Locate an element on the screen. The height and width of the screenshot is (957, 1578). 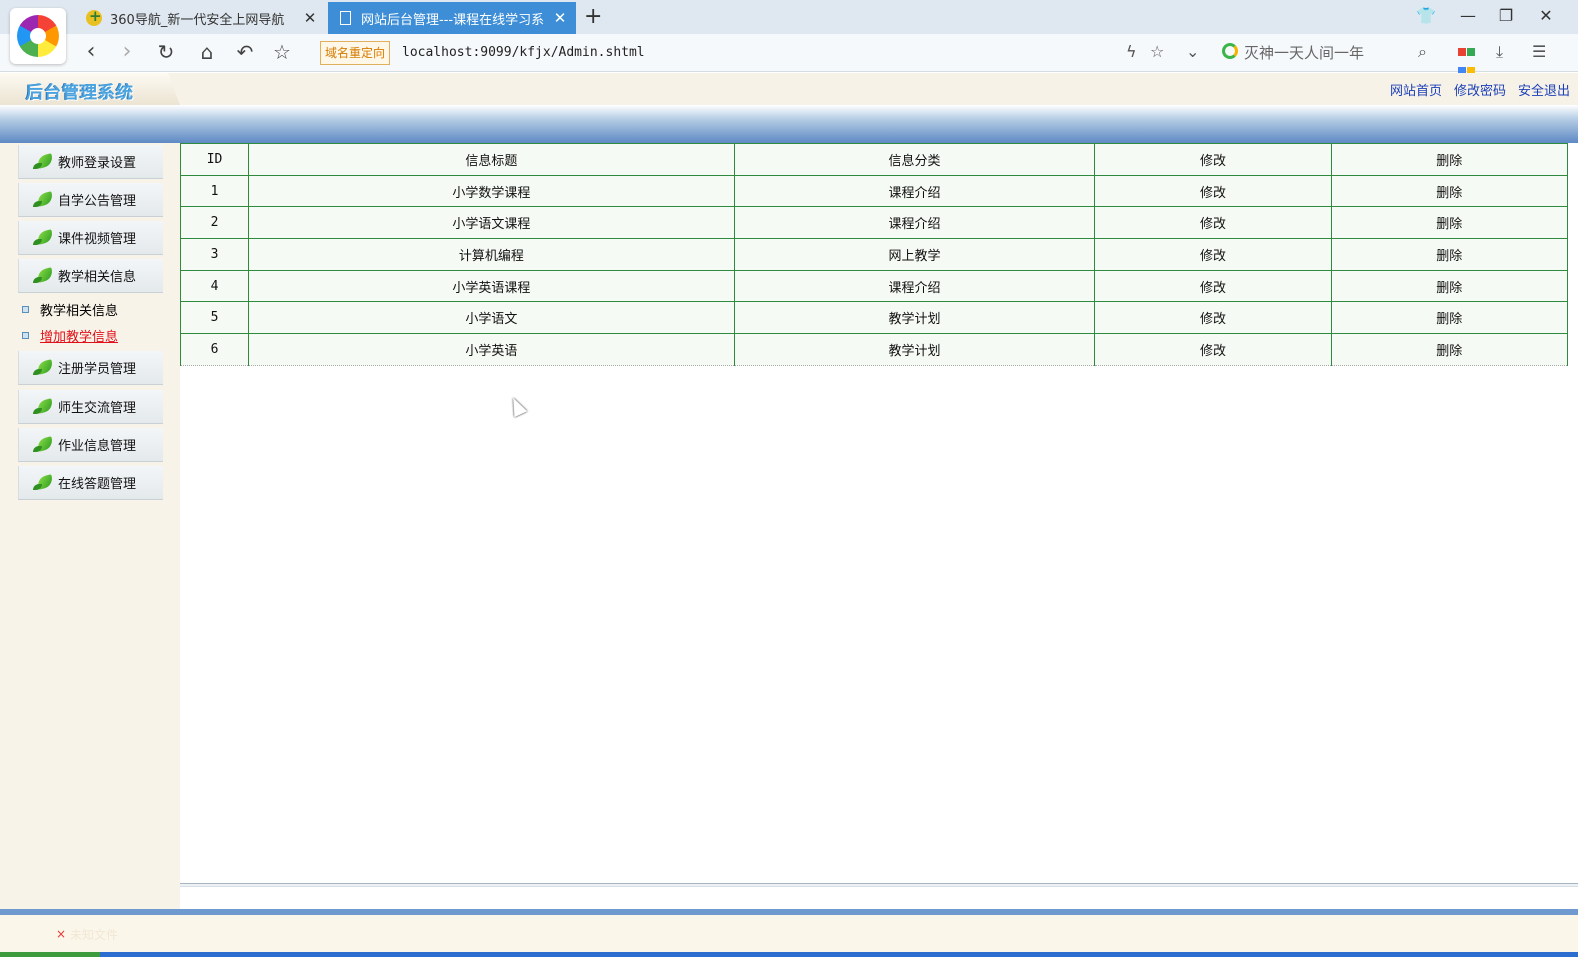
cell-title: 小学英语课程 is located at coordinates (491, 286).